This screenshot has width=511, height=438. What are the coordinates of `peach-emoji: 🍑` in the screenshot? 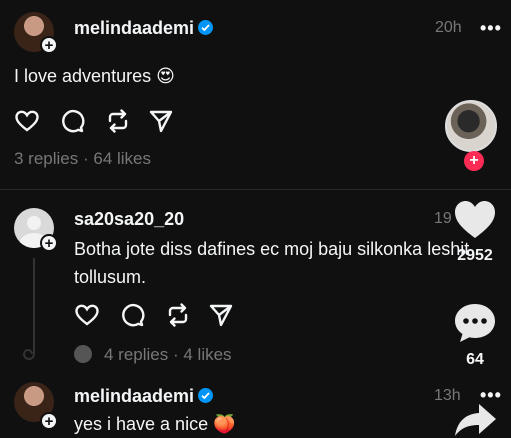 It's located at (224, 424).